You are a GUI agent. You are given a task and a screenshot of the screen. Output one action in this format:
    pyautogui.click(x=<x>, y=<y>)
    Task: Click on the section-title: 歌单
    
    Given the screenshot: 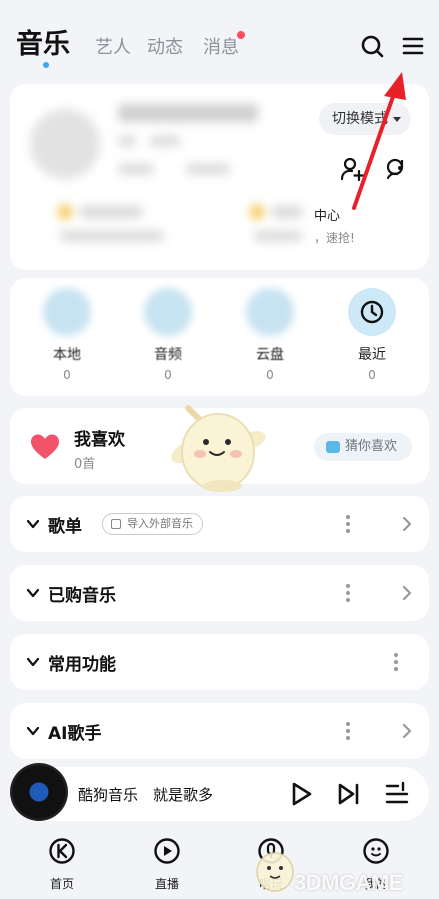 What is the action you would take?
    pyautogui.click(x=65, y=527)
    